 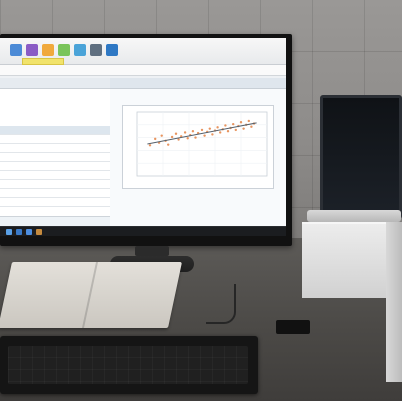 I want to click on taskbar, so click(x=143, y=231).